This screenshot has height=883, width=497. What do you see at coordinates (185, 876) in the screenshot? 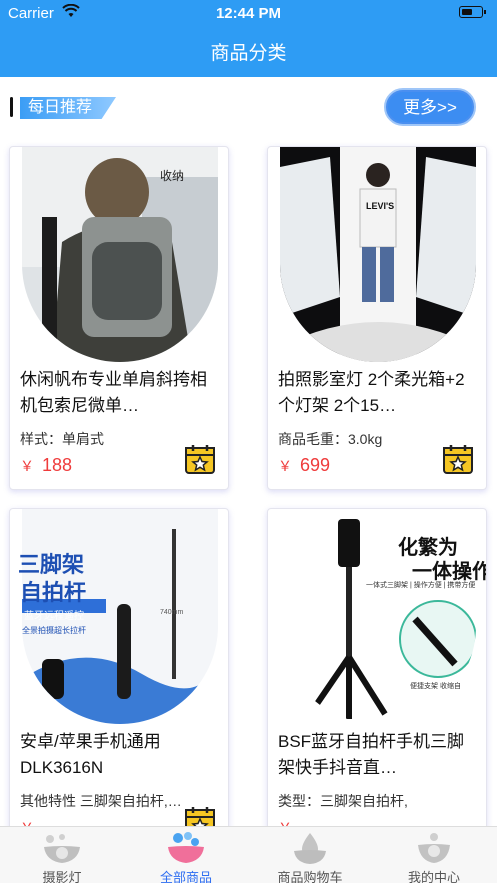
I see `tab-label: 全部商品` at bounding box center [185, 876].